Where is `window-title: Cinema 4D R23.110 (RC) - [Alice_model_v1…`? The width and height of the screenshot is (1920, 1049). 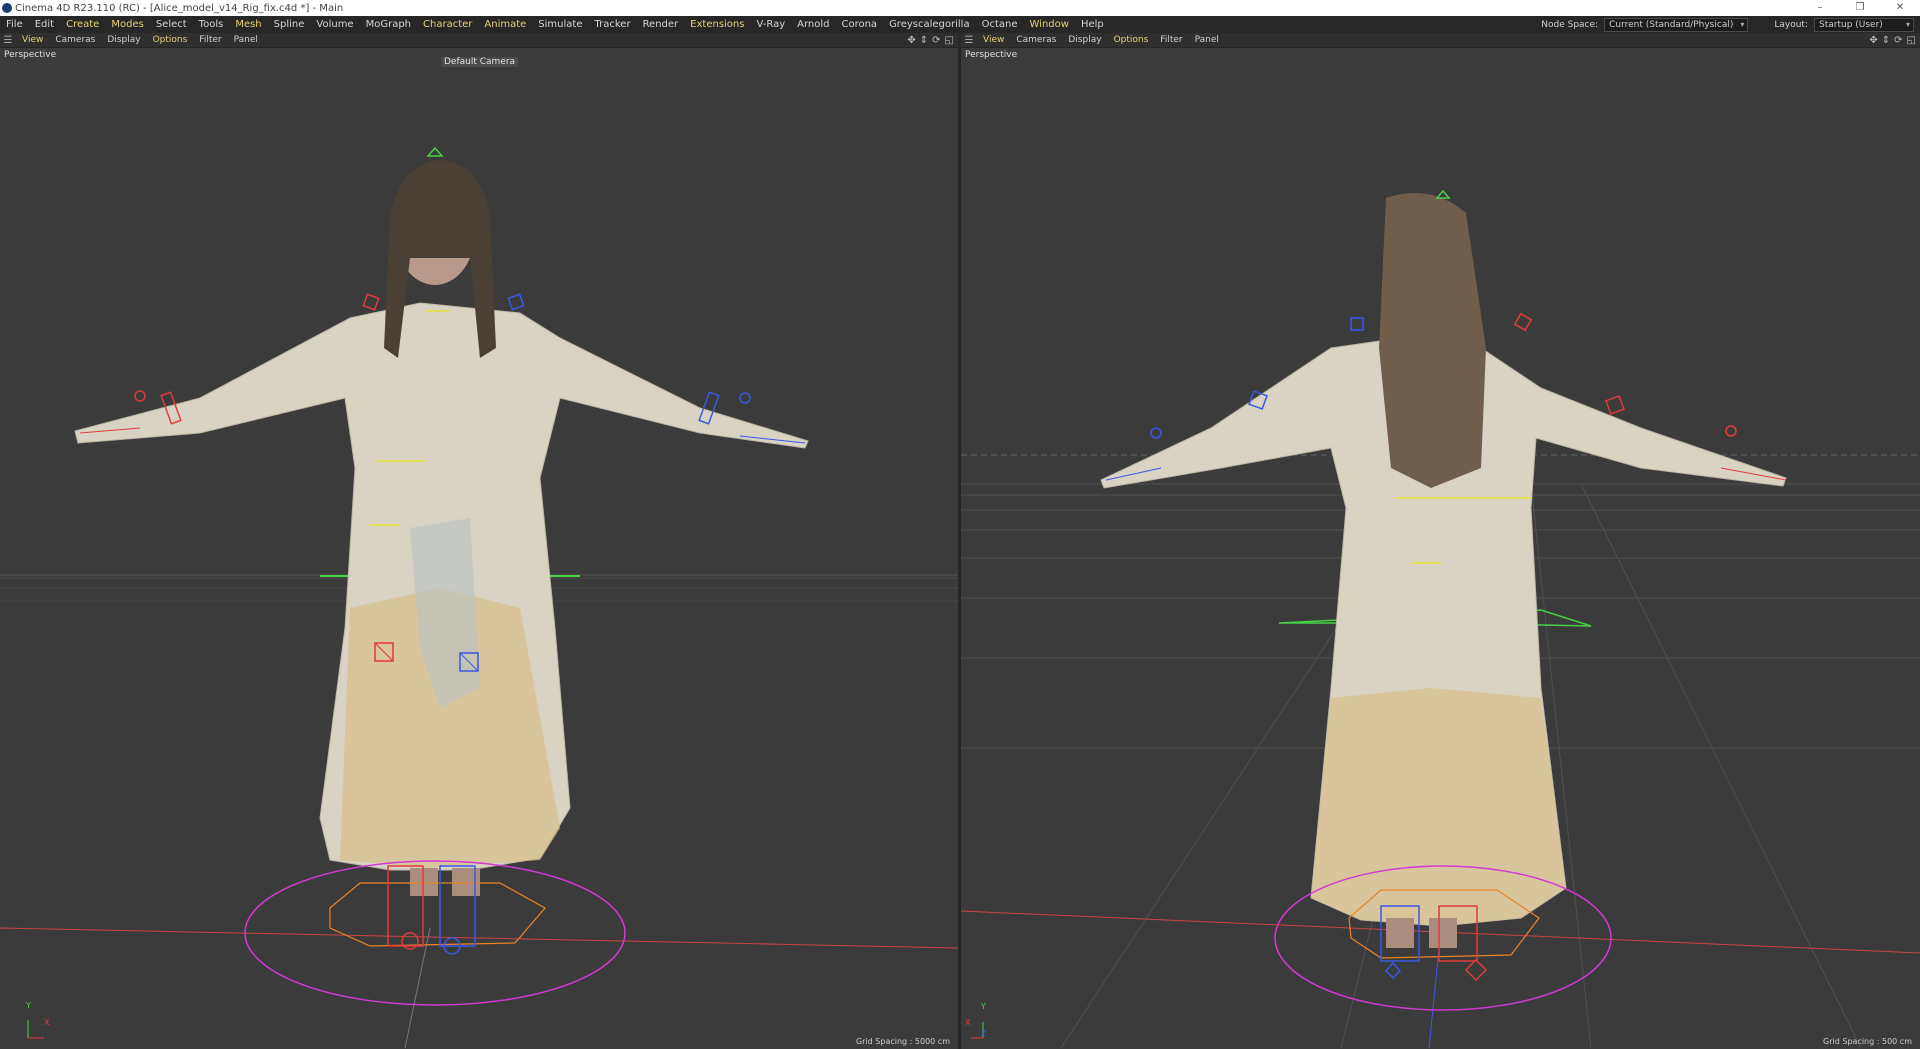
window-title: Cinema 4D R23.110 (RC) - [Alice_model_v1… is located at coordinates (179, 8).